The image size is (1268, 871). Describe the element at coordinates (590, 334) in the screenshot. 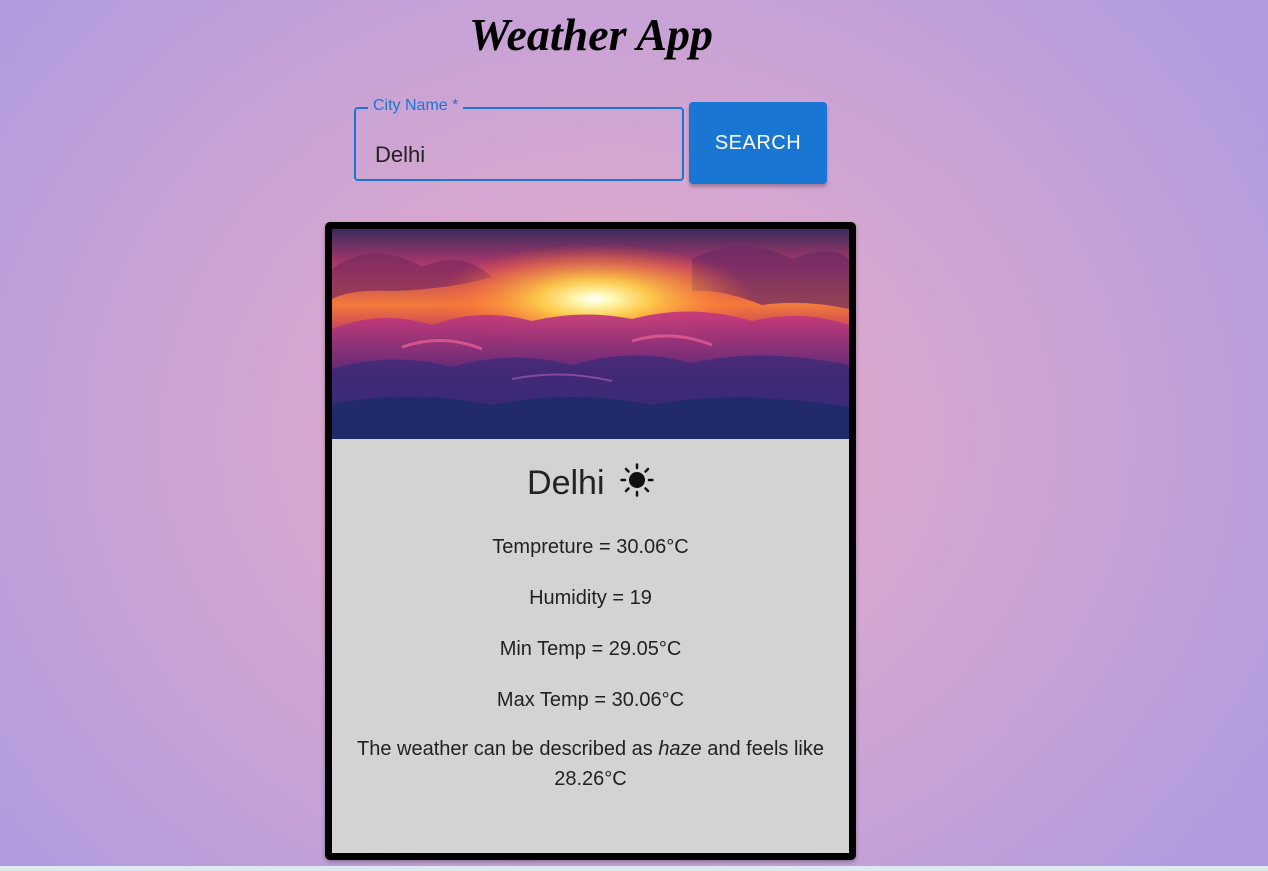

I see `weather-image` at that location.